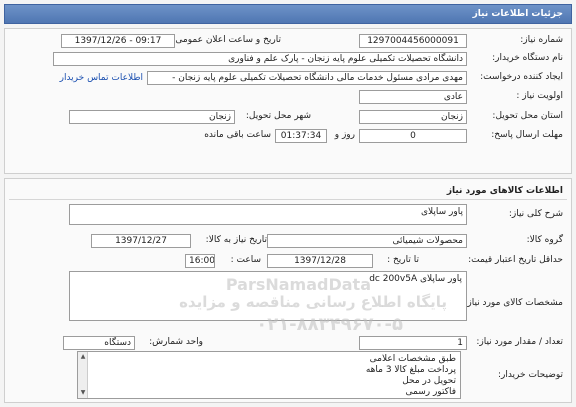 Image resolution: width=576 pixels, height=407 pixels. Describe the element at coordinates (320, 261) in the screenshot. I see `to-date-field: 1397/12/28` at that location.